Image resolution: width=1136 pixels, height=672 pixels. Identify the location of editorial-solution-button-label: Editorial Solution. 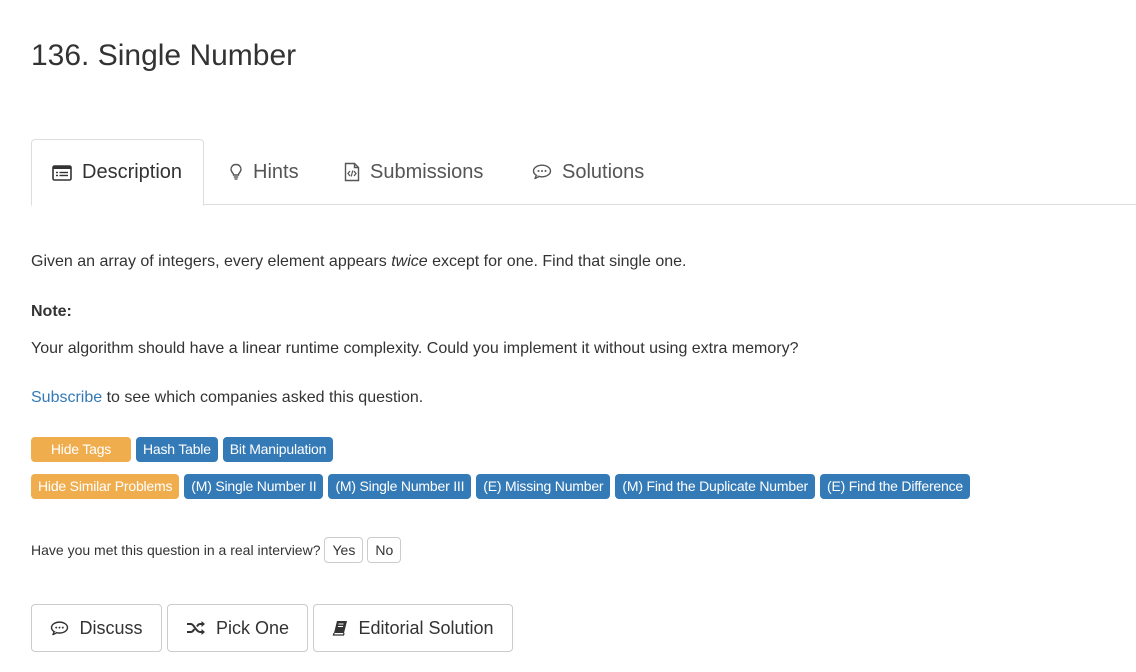
(426, 627).